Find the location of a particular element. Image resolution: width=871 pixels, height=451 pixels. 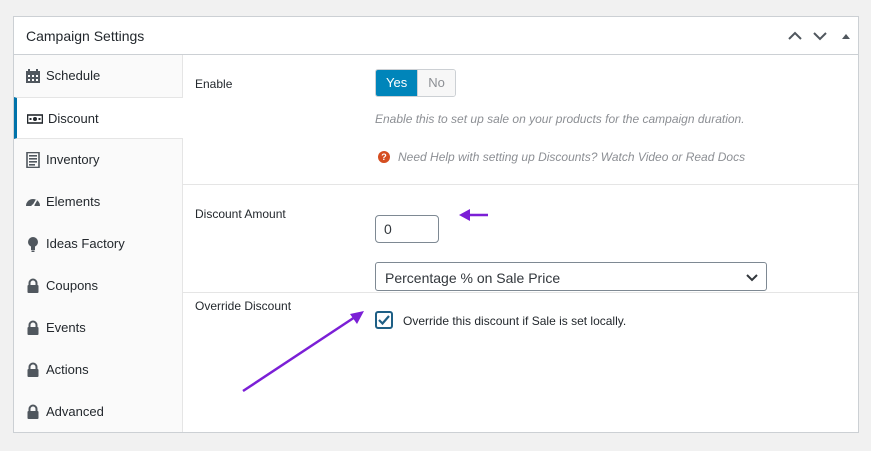

sidebar-item-coupons: Coupons is located at coordinates (98, 286).